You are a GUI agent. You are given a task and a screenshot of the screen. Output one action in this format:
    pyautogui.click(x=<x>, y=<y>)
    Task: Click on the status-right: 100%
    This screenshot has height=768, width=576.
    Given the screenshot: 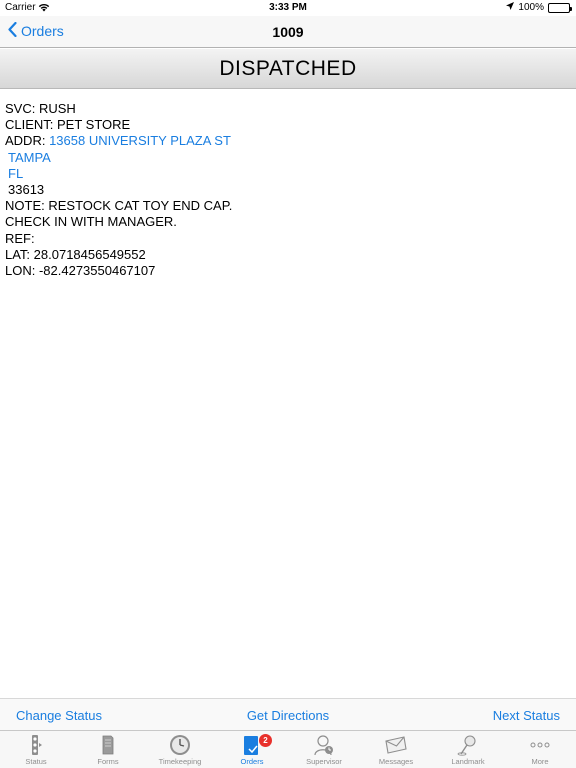 What is the action you would take?
    pyautogui.click(x=539, y=7)
    